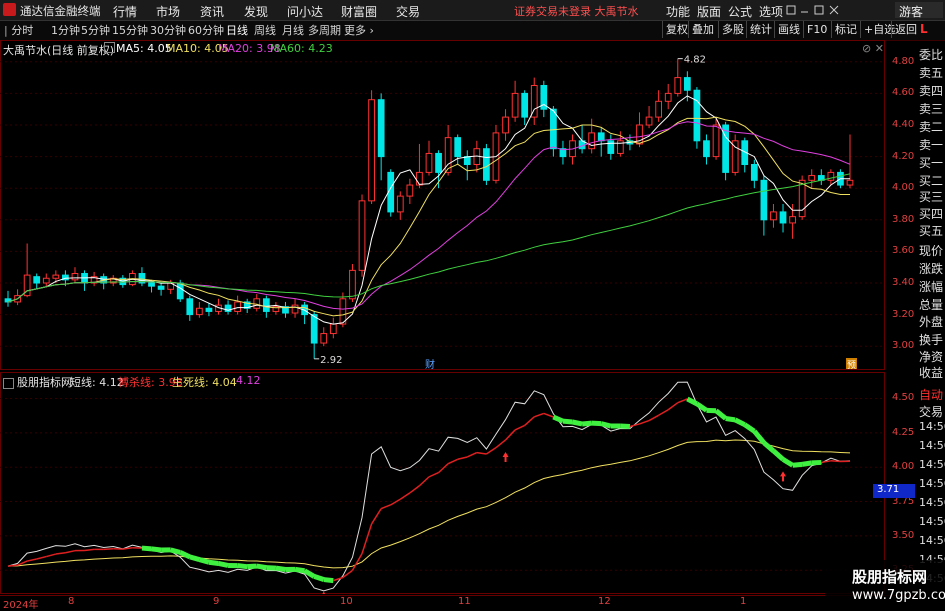 This screenshot has width=945, height=611. I want to click on level2-indicator: L, so click(924, 29).